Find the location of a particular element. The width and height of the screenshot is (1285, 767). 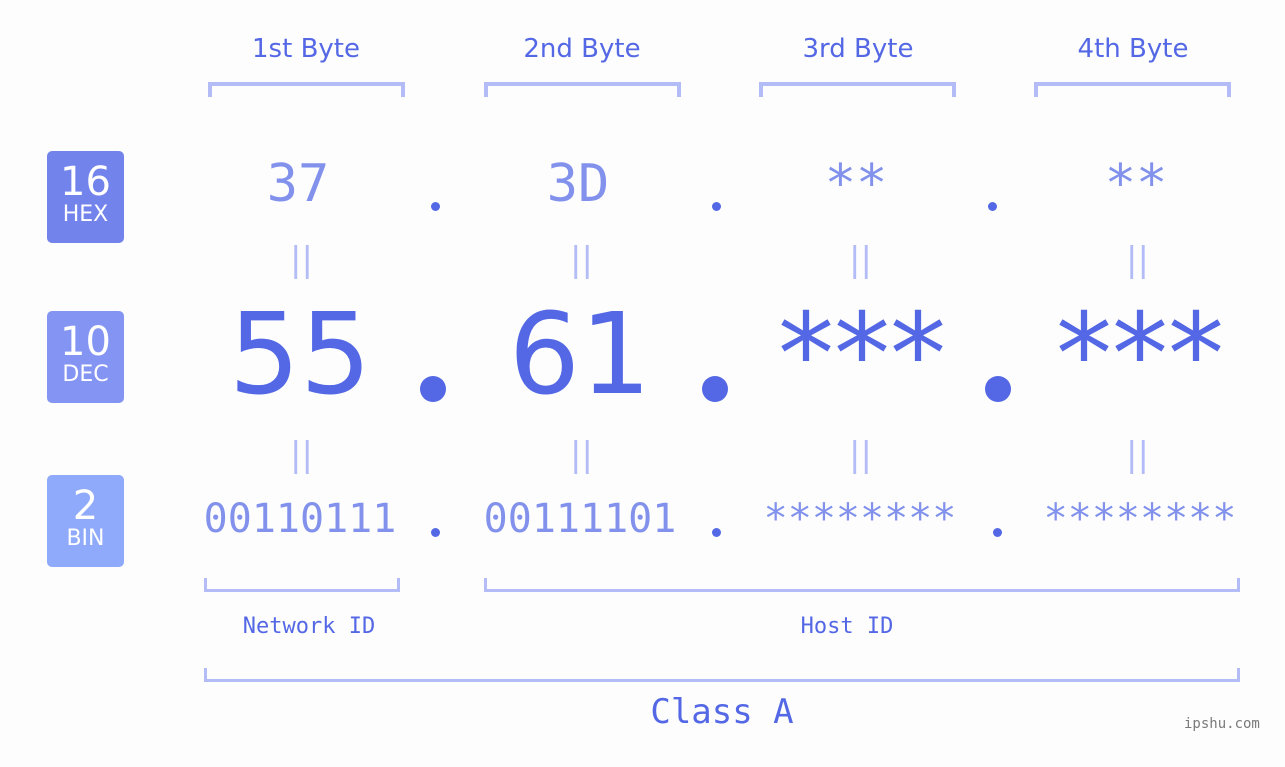

equals-hex-dec-2: || is located at coordinates (581, 260).